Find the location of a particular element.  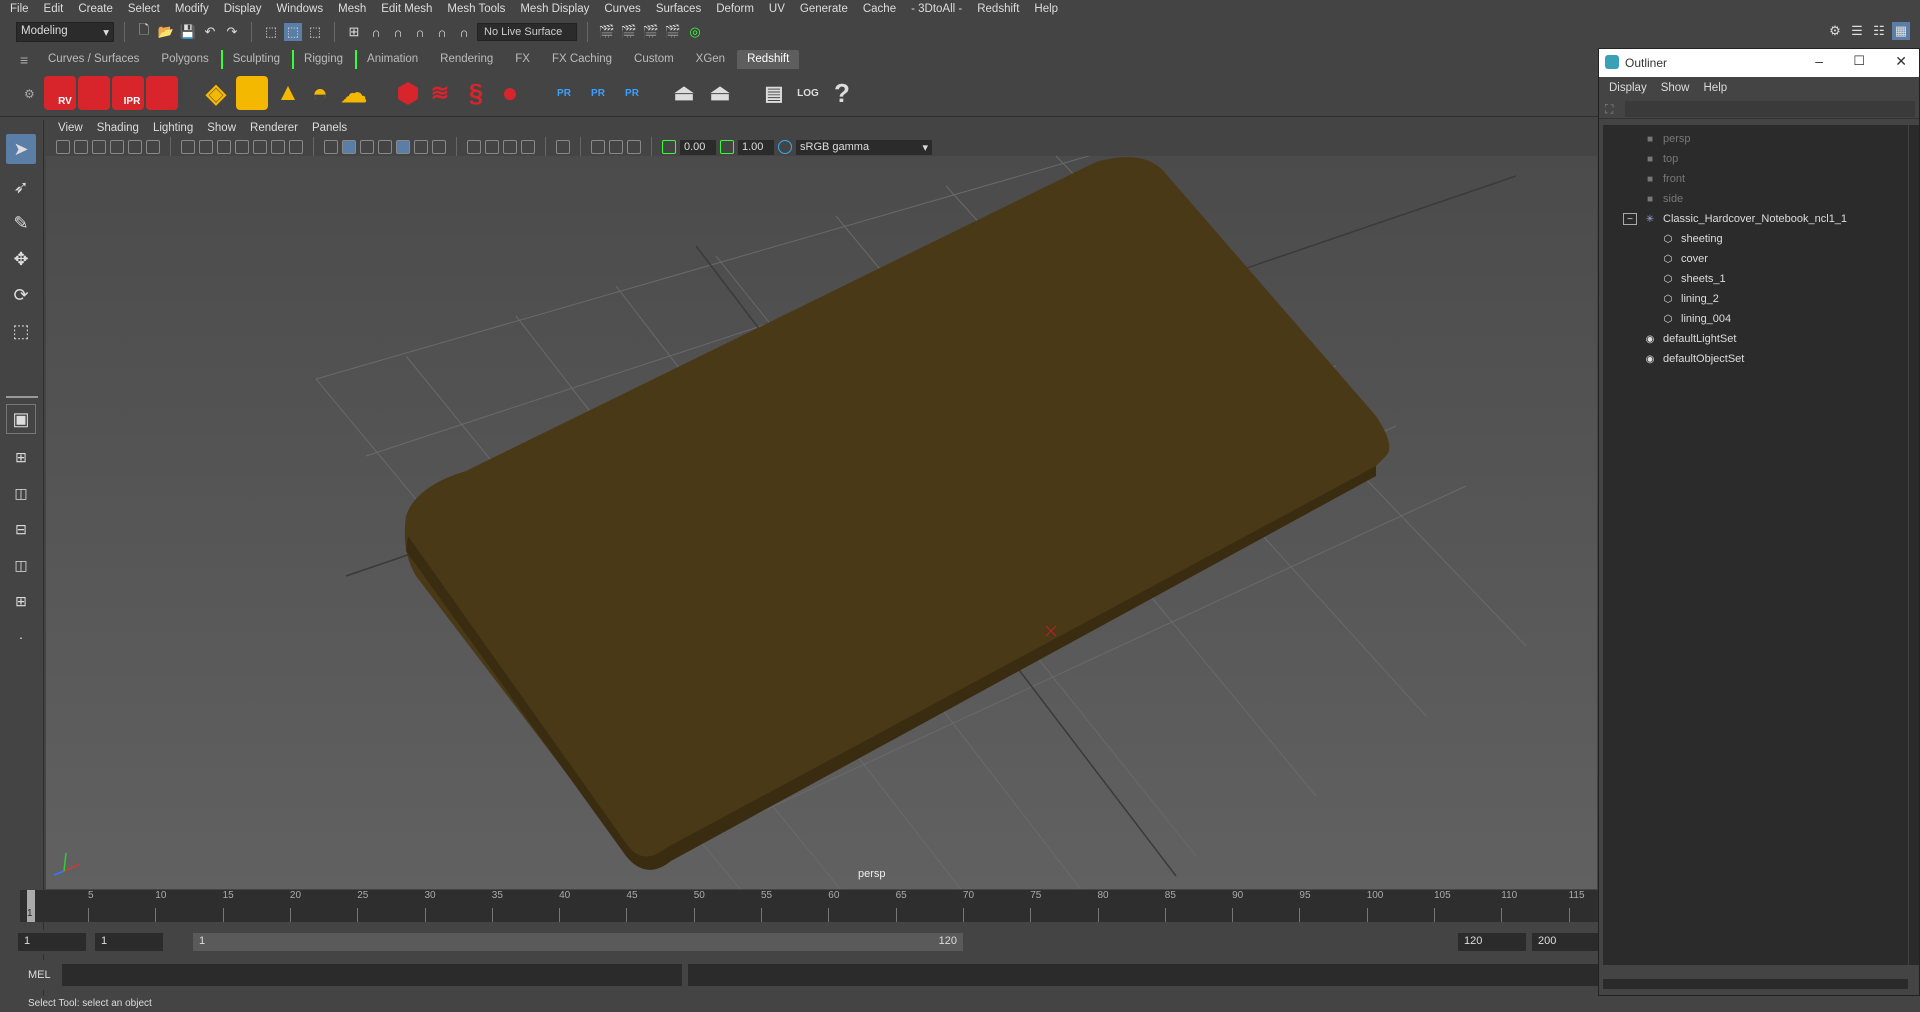

tab-sculpting: Sculpting is located at coordinates (255, 59).